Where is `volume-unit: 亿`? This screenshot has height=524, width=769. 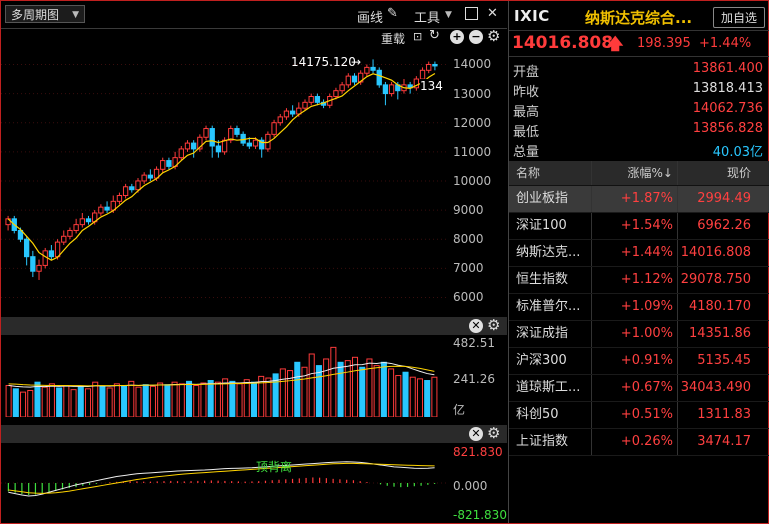 volume-unit: 亿 is located at coordinates (459, 410).